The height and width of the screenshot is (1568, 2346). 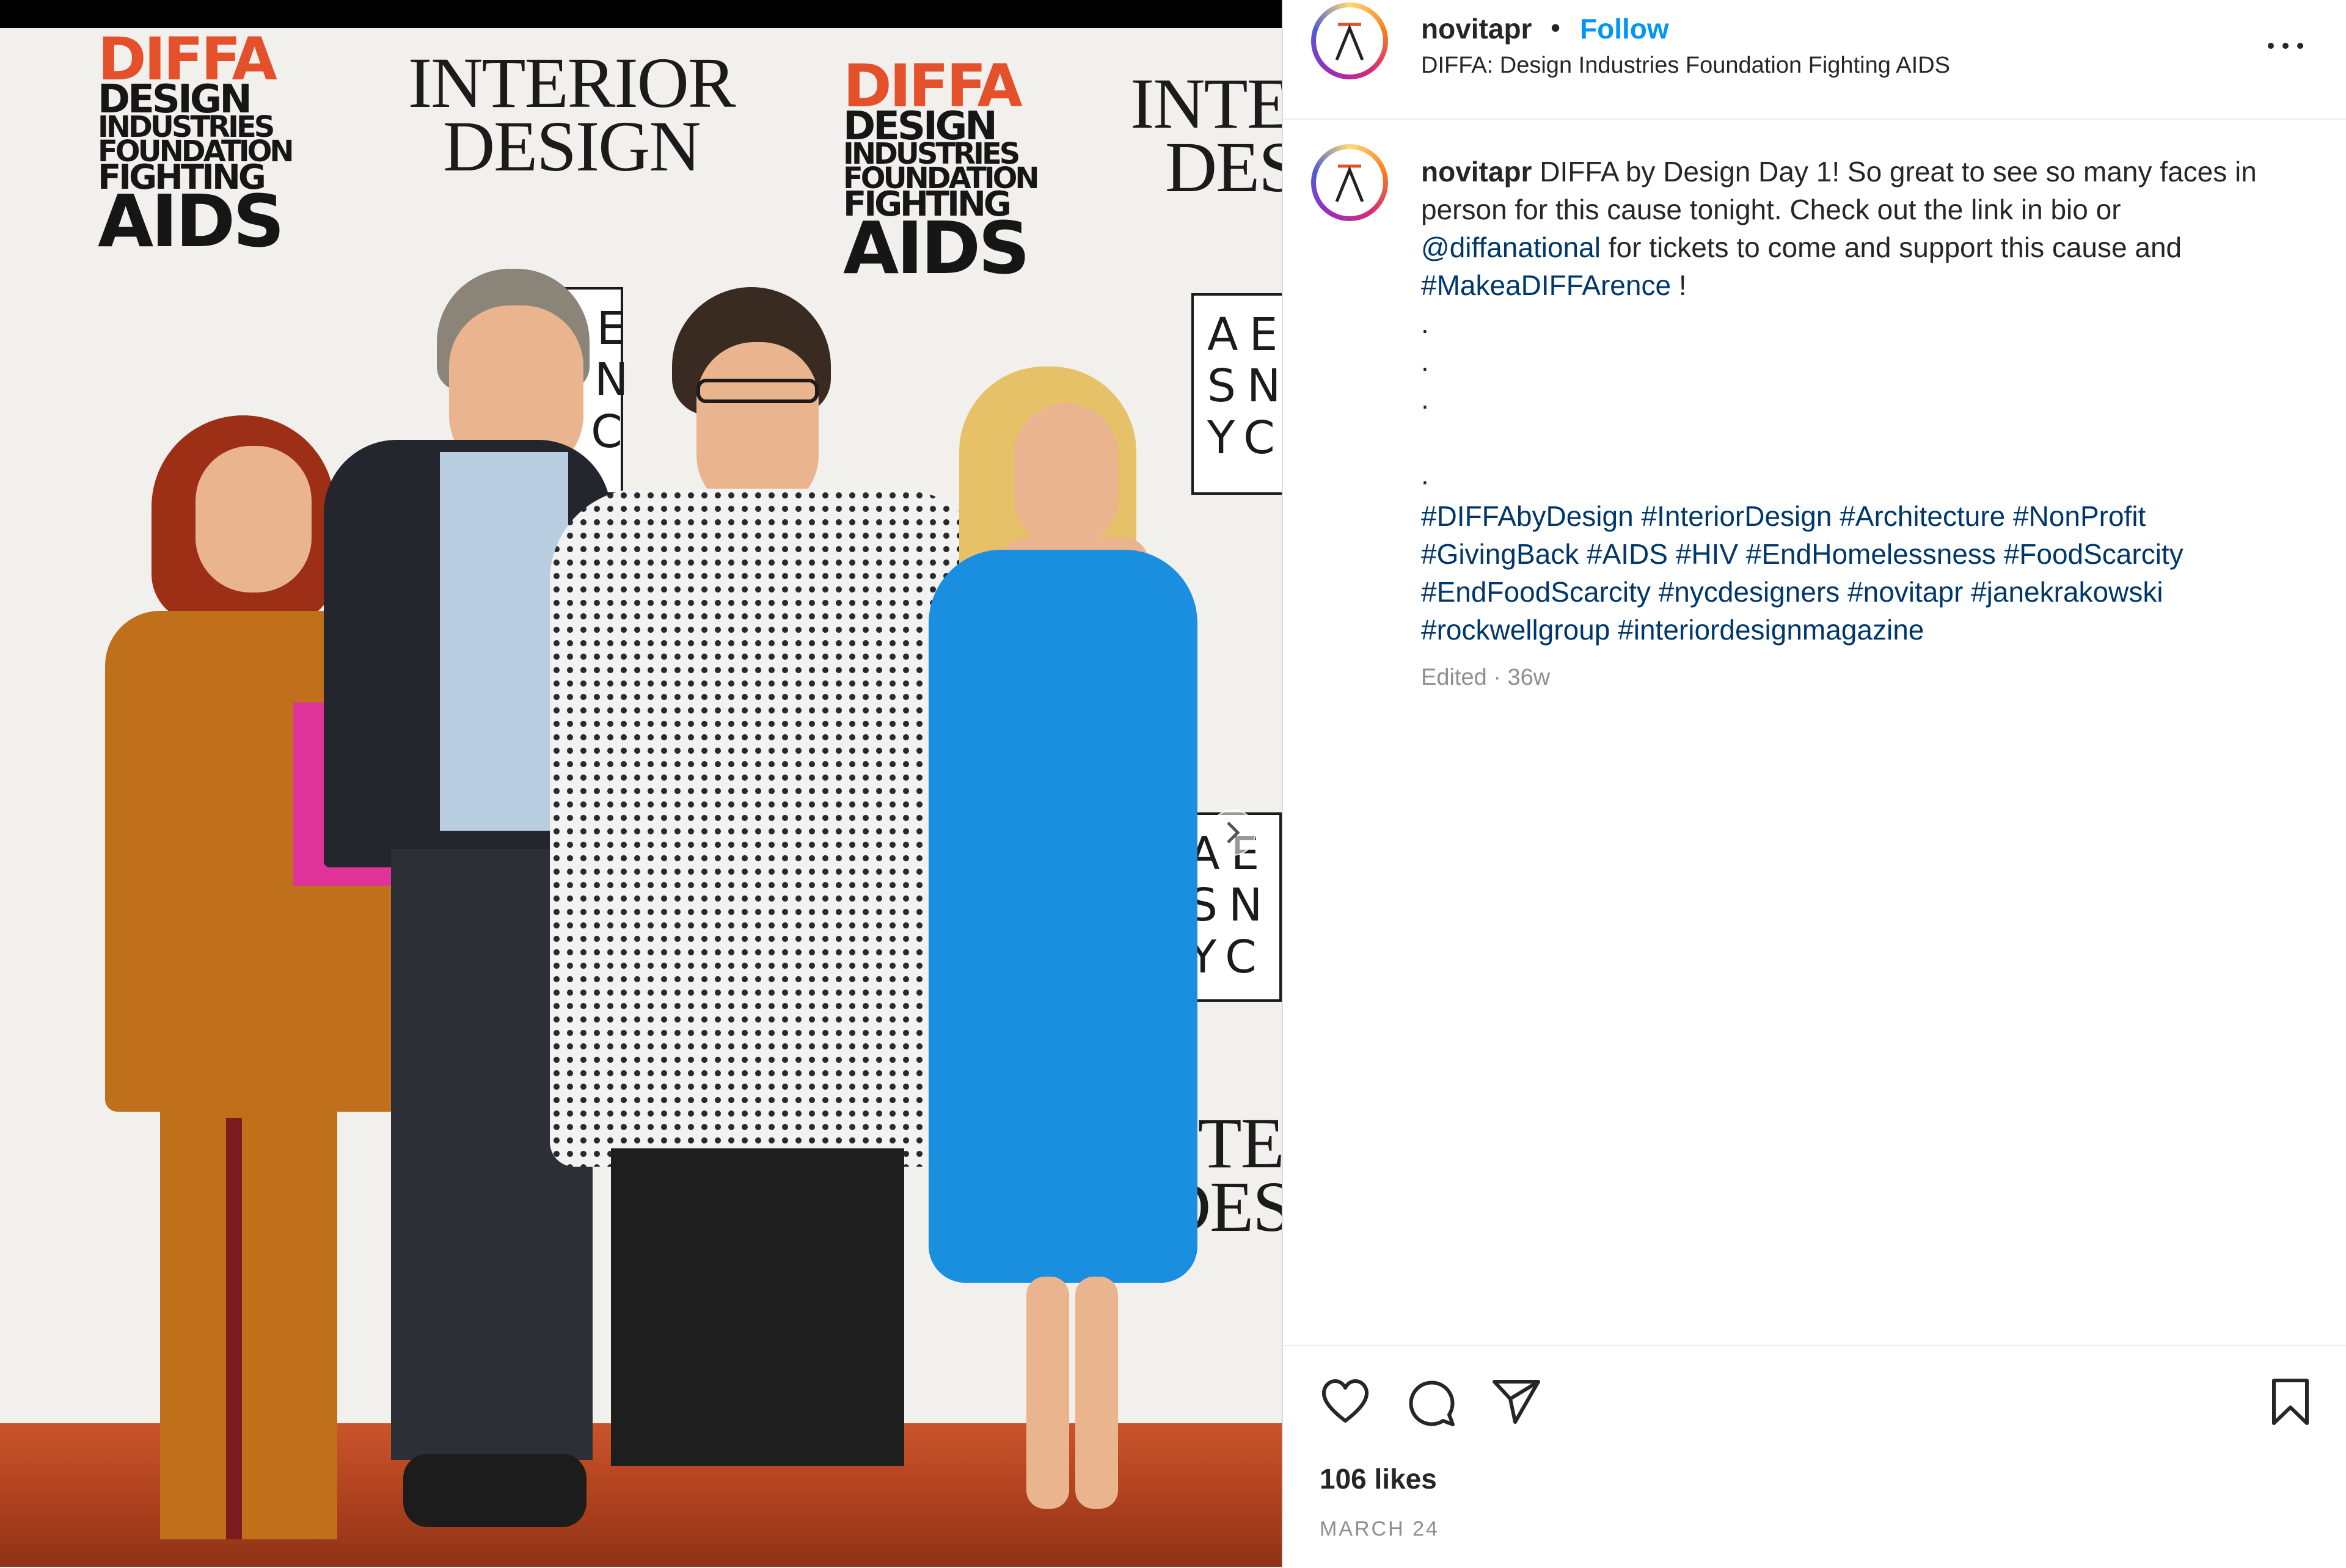 What do you see at coordinates (1477, 172) in the screenshot?
I see `caption-username: novitapr` at bounding box center [1477, 172].